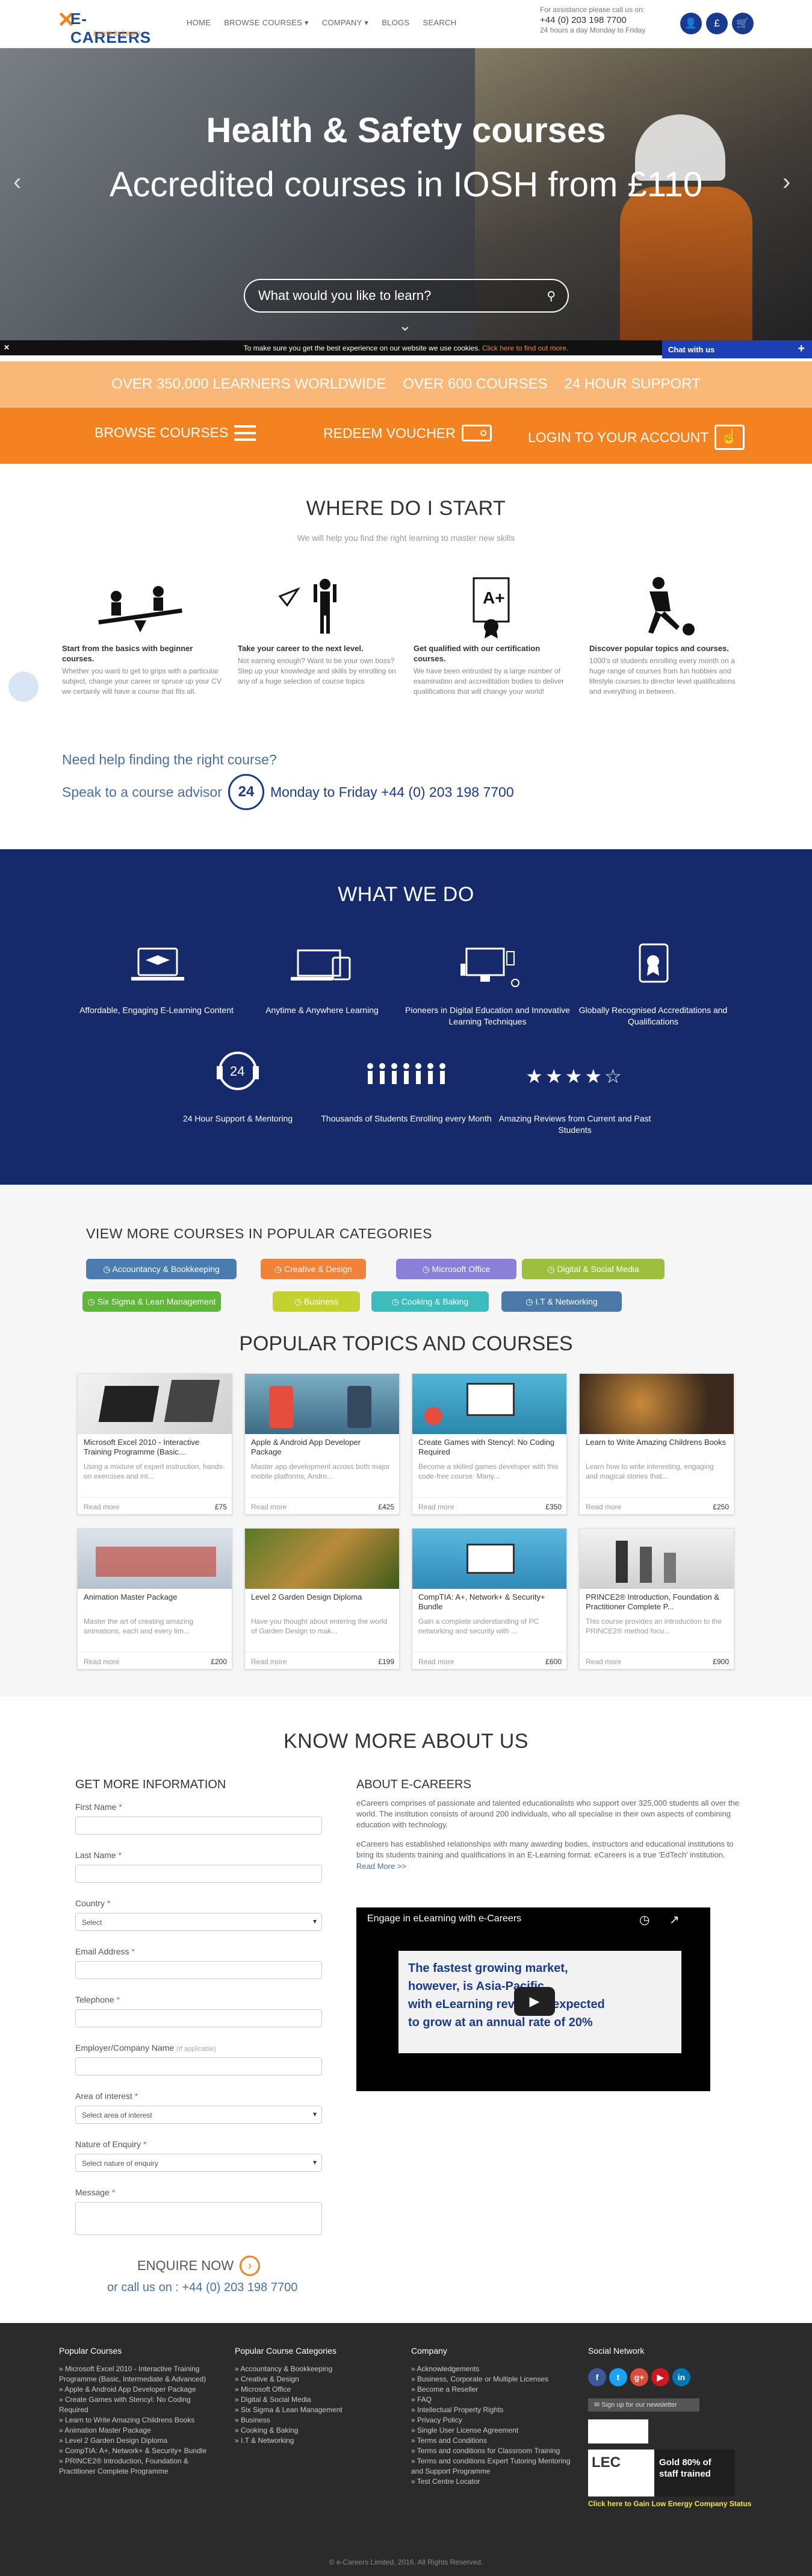 This screenshot has width=812, height=2576. Describe the element at coordinates (430, 1301) in the screenshot. I see `category-cooking: ◷ Cooking & Baking` at that location.